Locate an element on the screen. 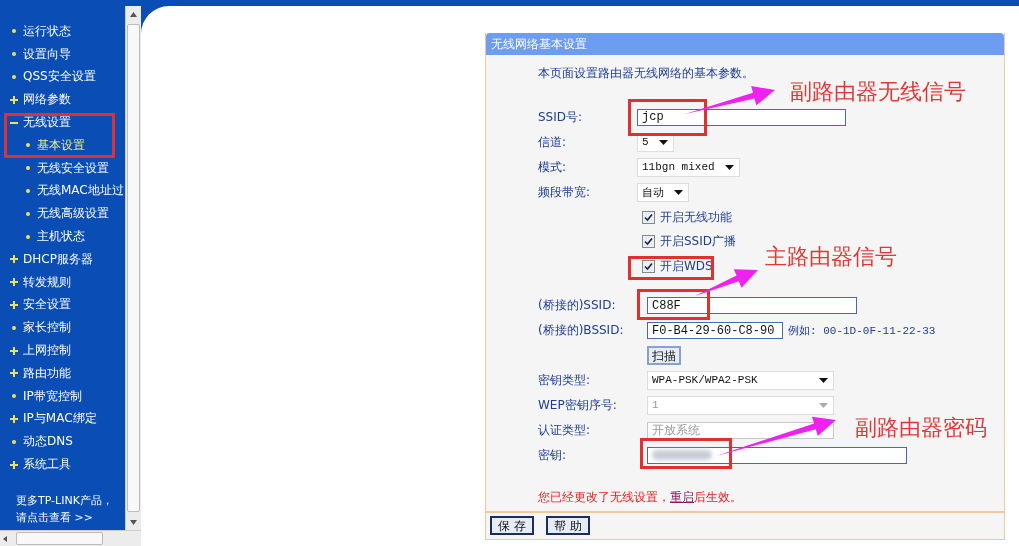  sidebar-item: 基本设置 is located at coordinates (62, 145).